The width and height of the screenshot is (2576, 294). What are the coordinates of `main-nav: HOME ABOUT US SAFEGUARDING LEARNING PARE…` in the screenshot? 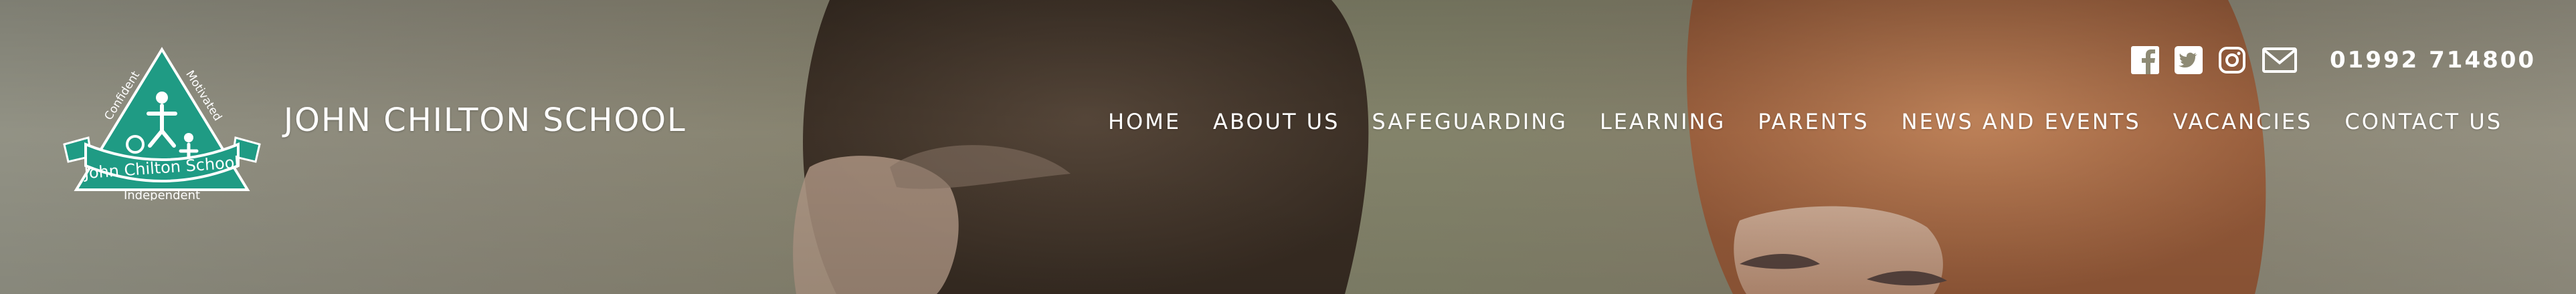 It's located at (1805, 122).